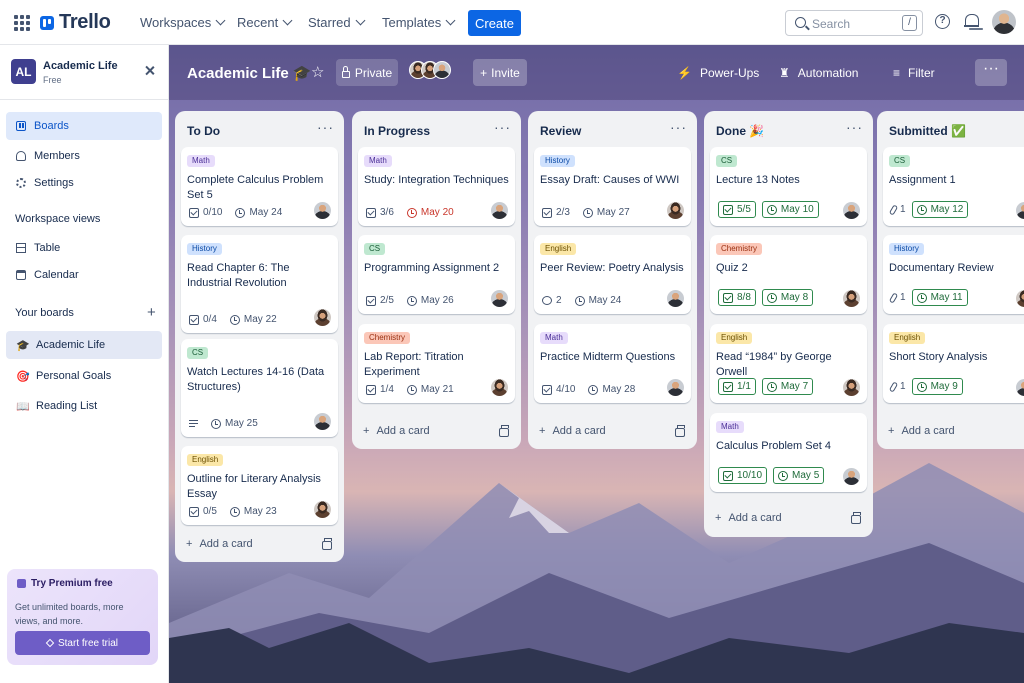  Describe the element at coordinates (84, 126) in the screenshot. I see `sidebar-item-boards: Boards` at that location.